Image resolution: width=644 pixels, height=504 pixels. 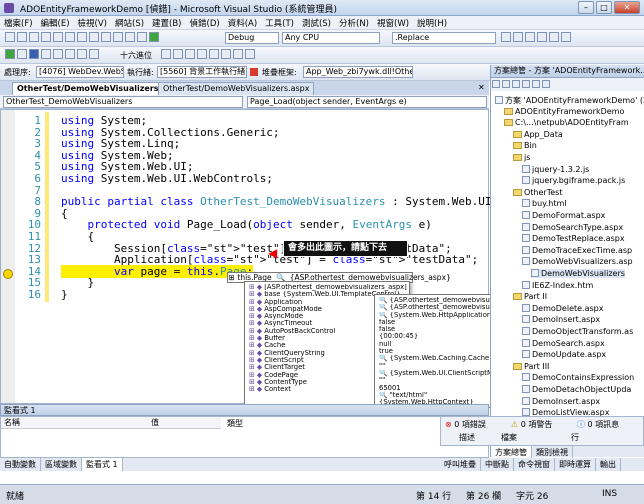 I want to click on copy-icon, so click(x=82, y=37).